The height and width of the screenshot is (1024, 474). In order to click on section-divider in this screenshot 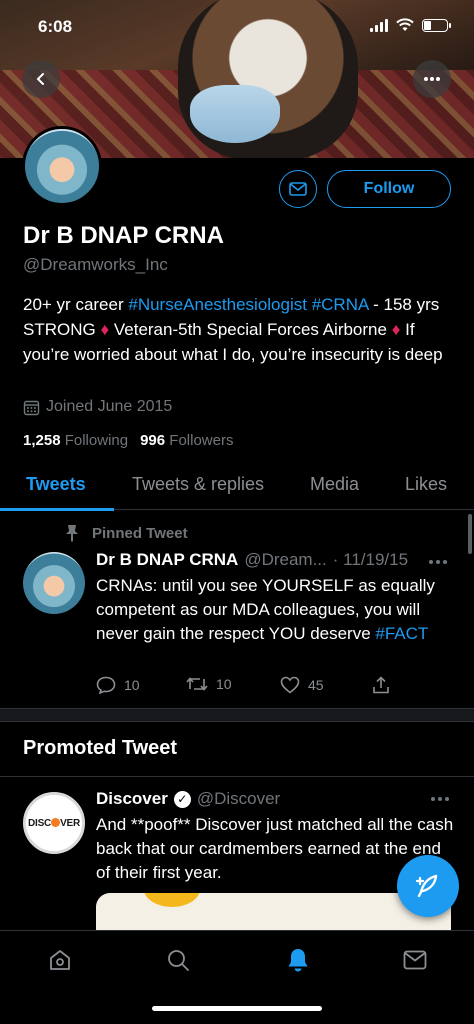, I will do `click(237, 715)`.